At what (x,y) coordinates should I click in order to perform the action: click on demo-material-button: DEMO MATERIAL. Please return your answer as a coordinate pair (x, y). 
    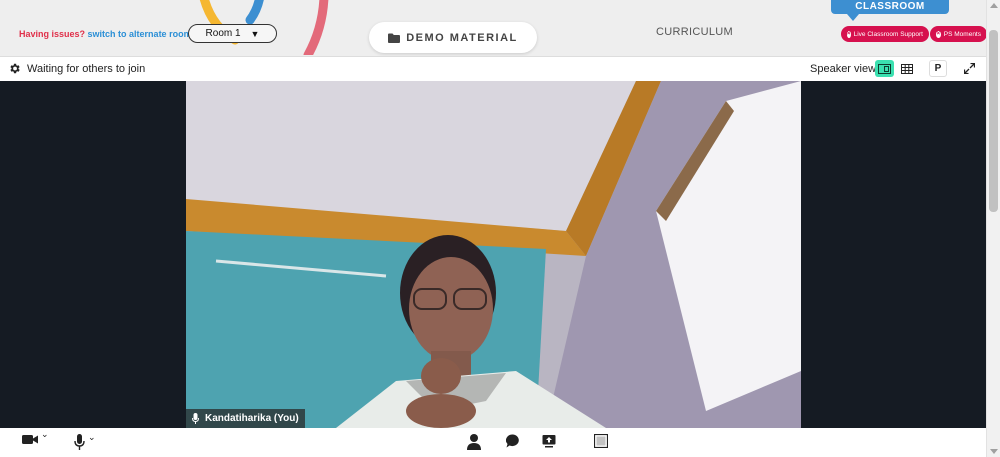
    Looking at the image, I should click on (453, 37).